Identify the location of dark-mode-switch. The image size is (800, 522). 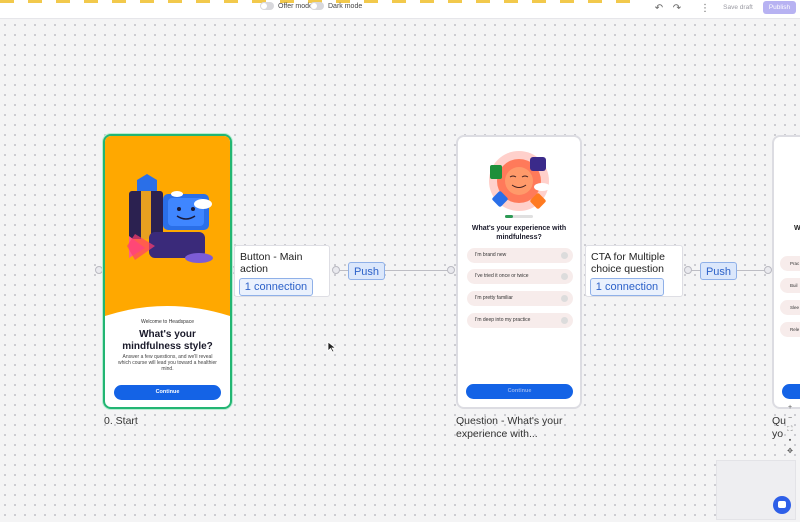
(317, 6).